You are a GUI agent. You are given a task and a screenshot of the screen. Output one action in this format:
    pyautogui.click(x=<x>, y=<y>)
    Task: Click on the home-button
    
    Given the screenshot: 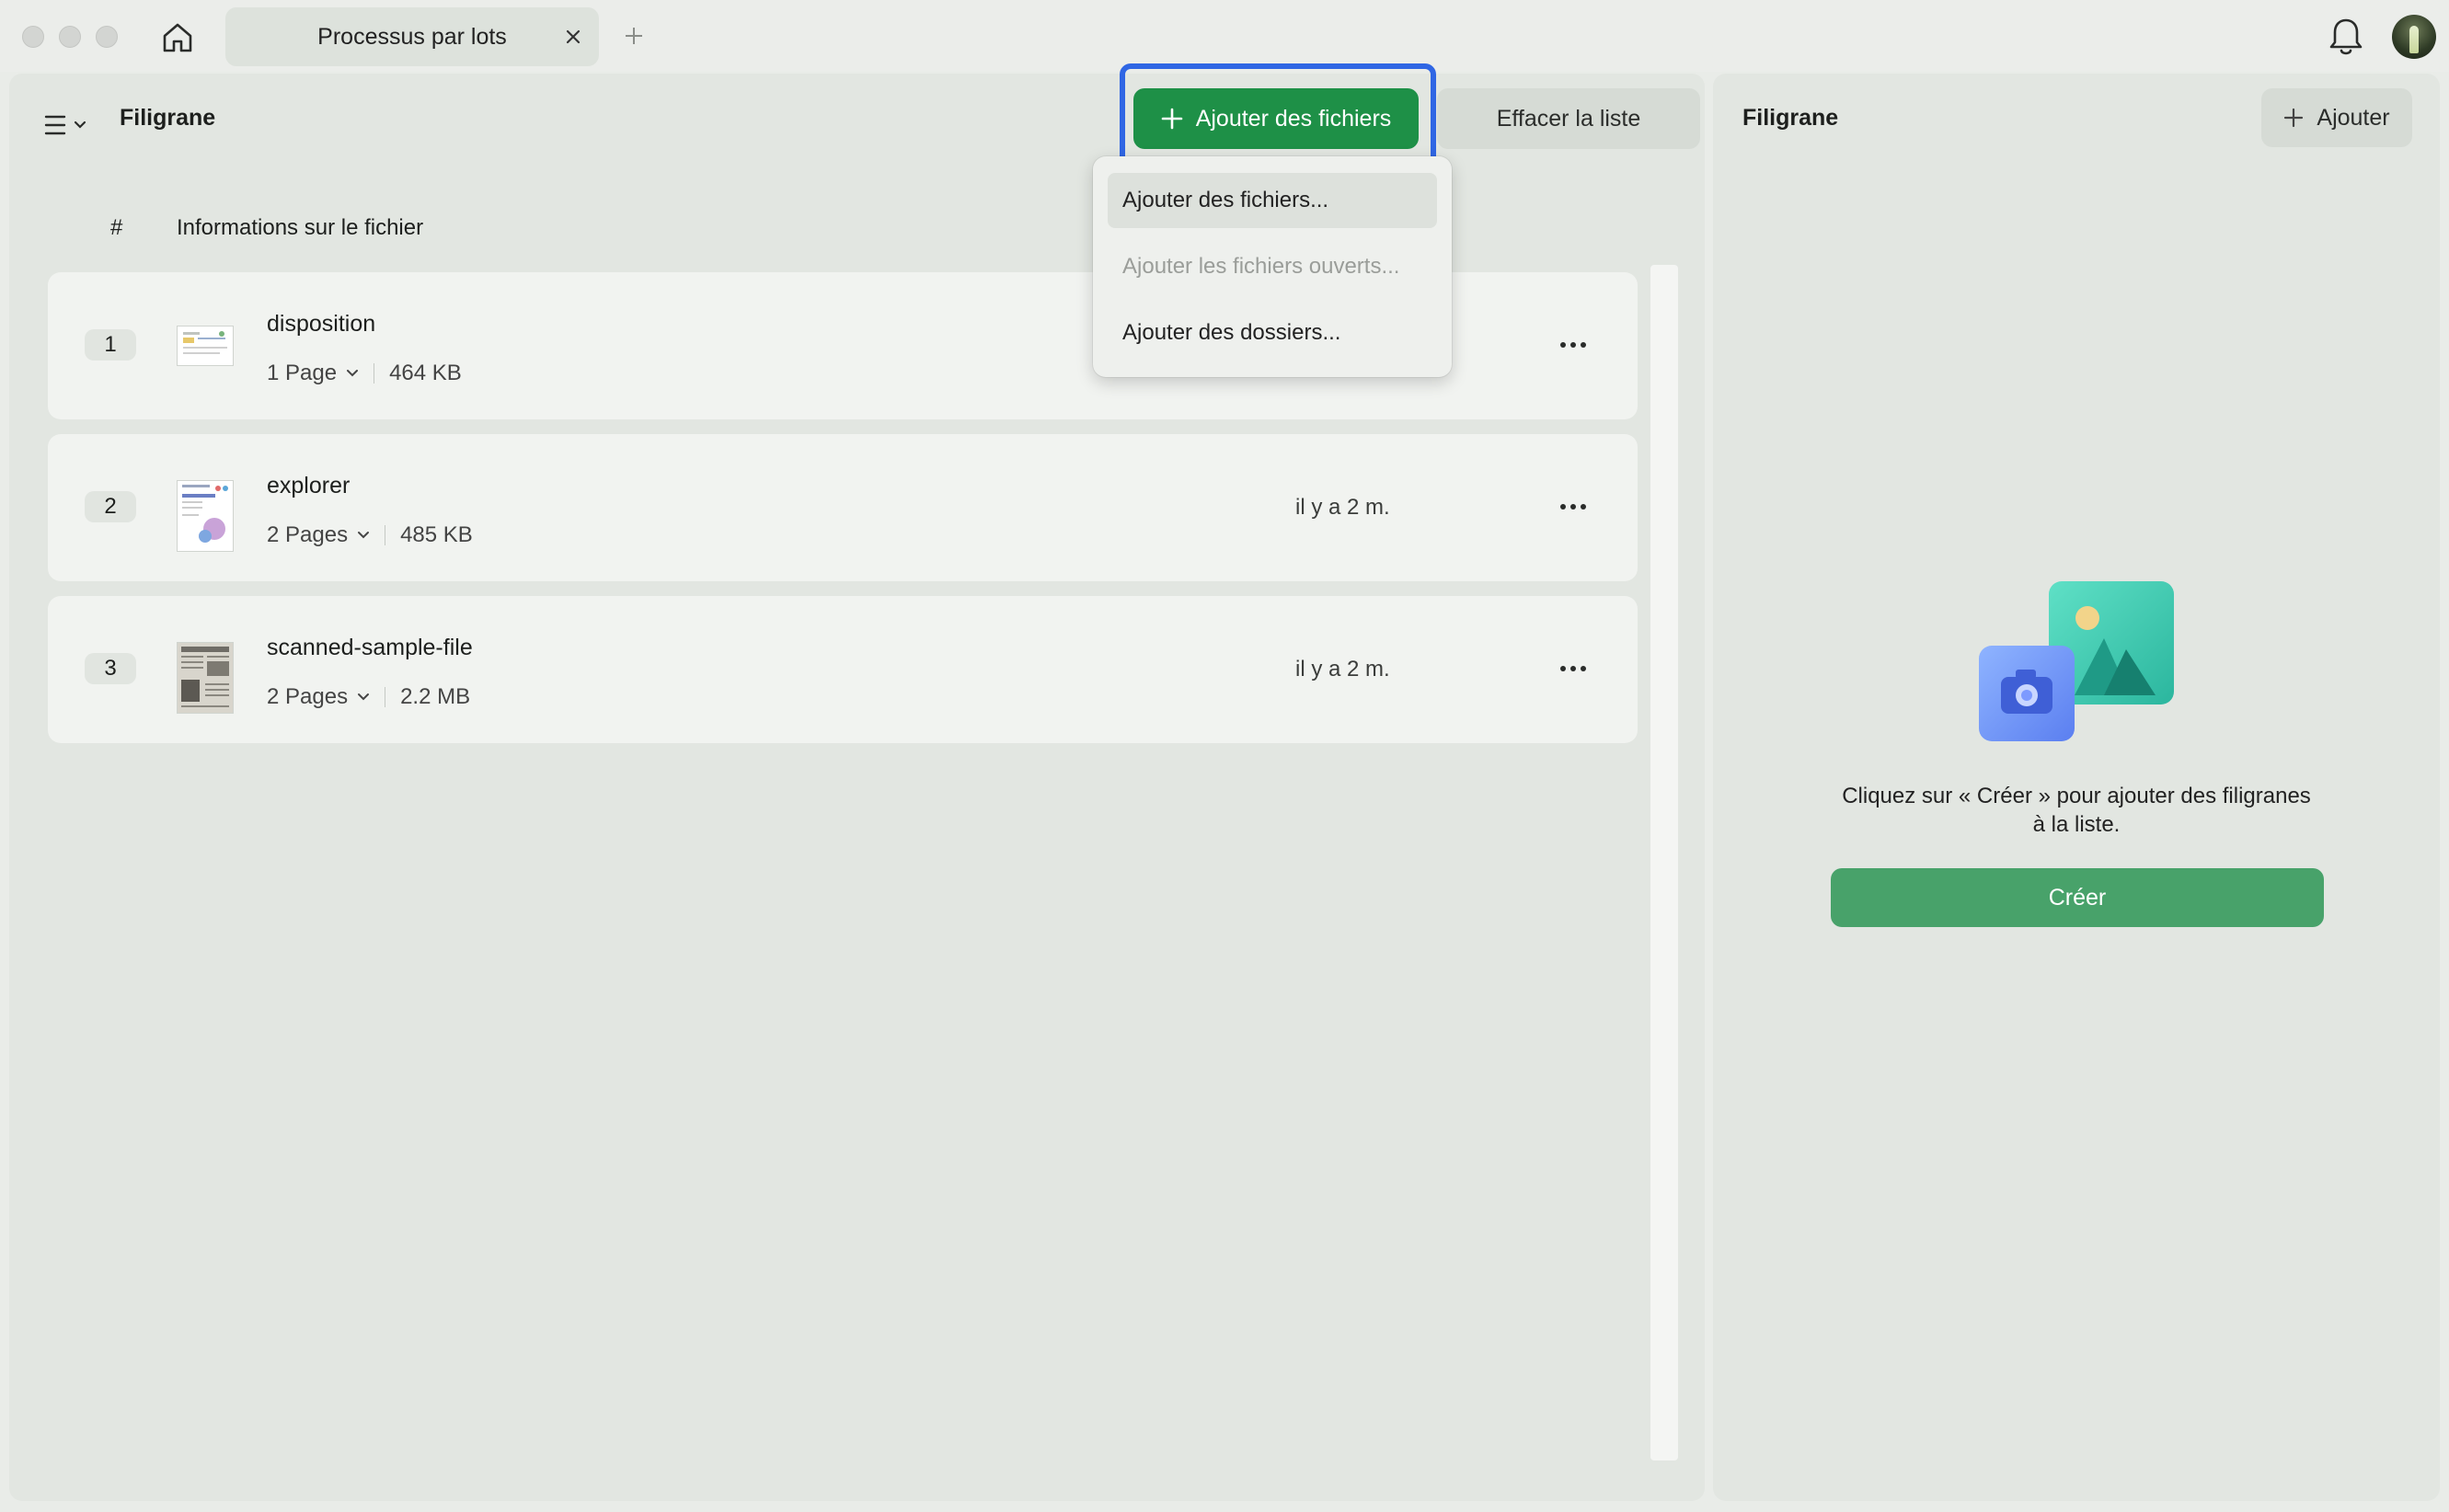 What is the action you would take?
    pyautogui.click(x=177, y=38)
    